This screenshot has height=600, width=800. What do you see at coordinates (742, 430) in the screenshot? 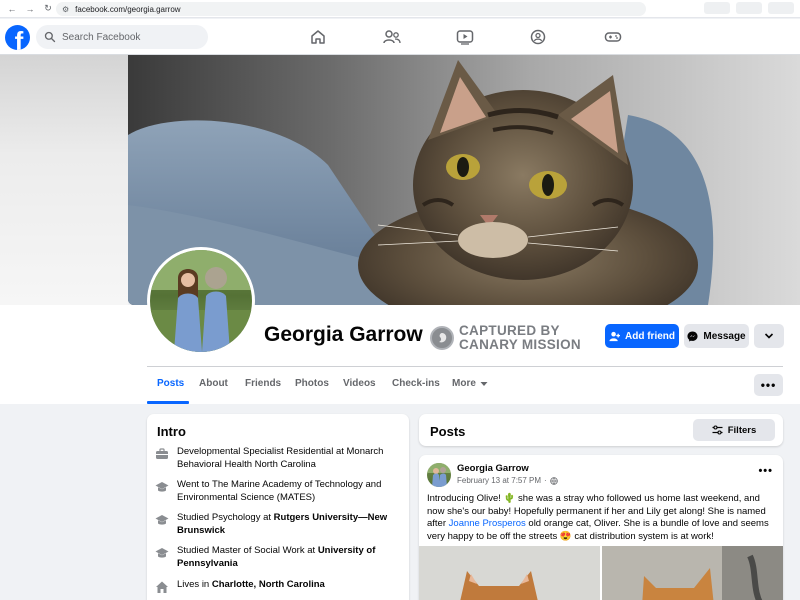
I see `filters-label: Filters` at bounding box center [742, 430].